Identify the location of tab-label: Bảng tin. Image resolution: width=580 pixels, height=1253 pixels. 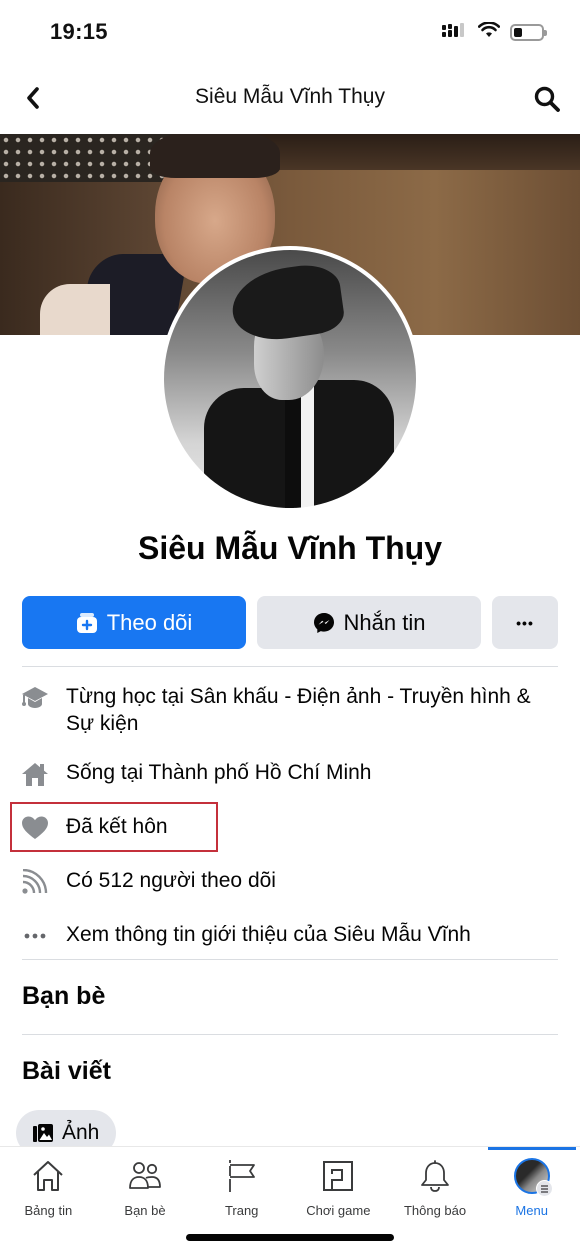
(48, 1210).